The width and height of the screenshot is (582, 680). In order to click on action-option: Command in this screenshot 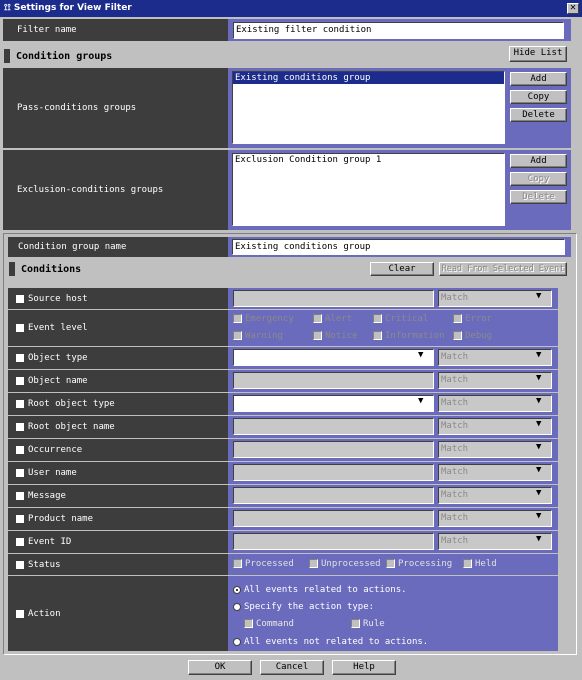, I will do `click(269, 624)`.